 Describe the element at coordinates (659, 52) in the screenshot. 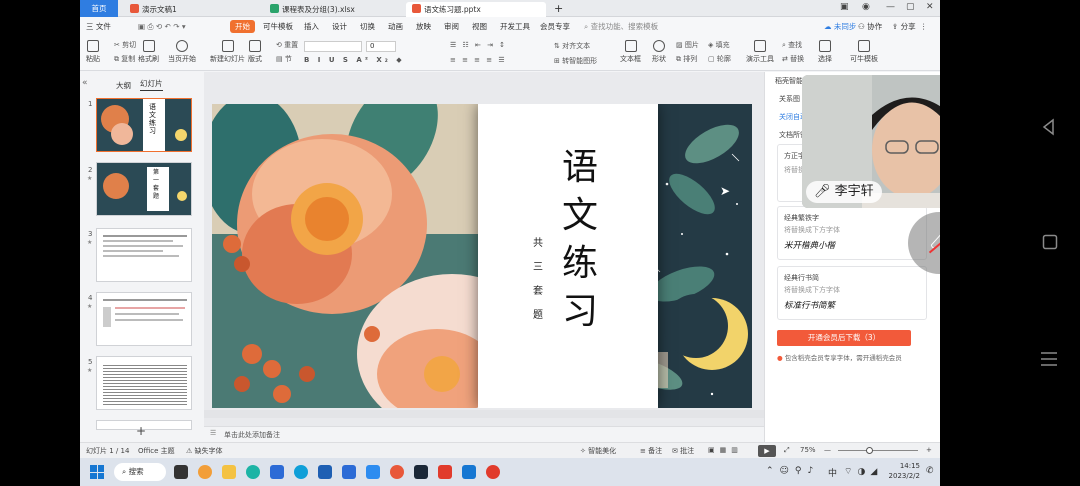

I see `shape-button: 形状` at that location.